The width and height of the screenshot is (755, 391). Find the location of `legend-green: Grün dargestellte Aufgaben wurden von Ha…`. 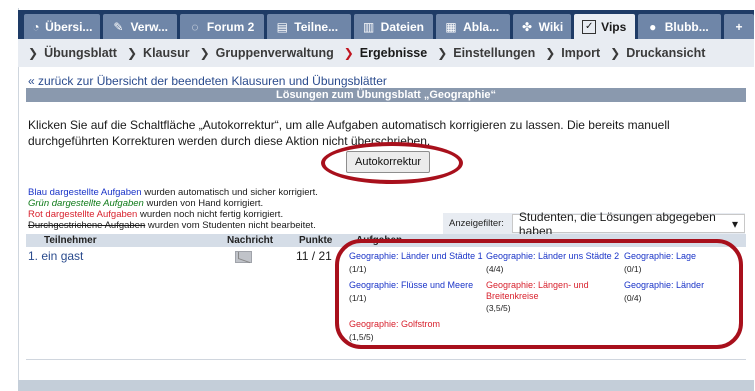

legend-green: Grün dargestellte Aufgaben wurden von Ha… is located at coordinates (146, 203).